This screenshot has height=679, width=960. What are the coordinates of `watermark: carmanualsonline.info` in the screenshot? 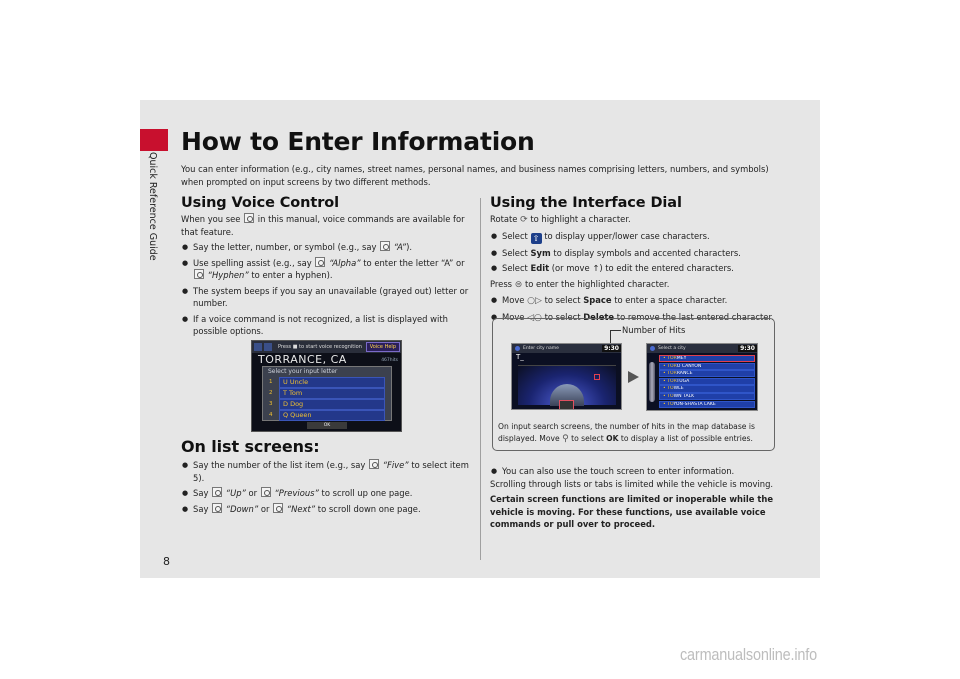 It's located at (749, 654).